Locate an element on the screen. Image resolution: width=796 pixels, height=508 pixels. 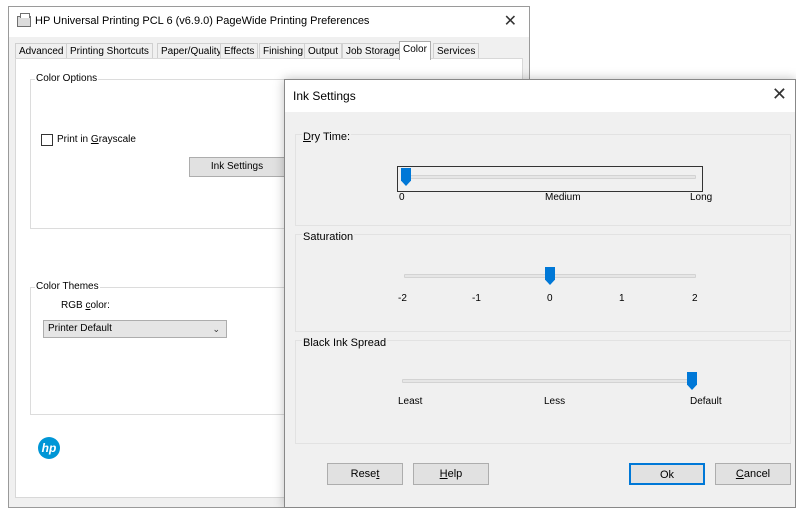
dry-time-tick-0: 0 is located at coordinates (402, 197).